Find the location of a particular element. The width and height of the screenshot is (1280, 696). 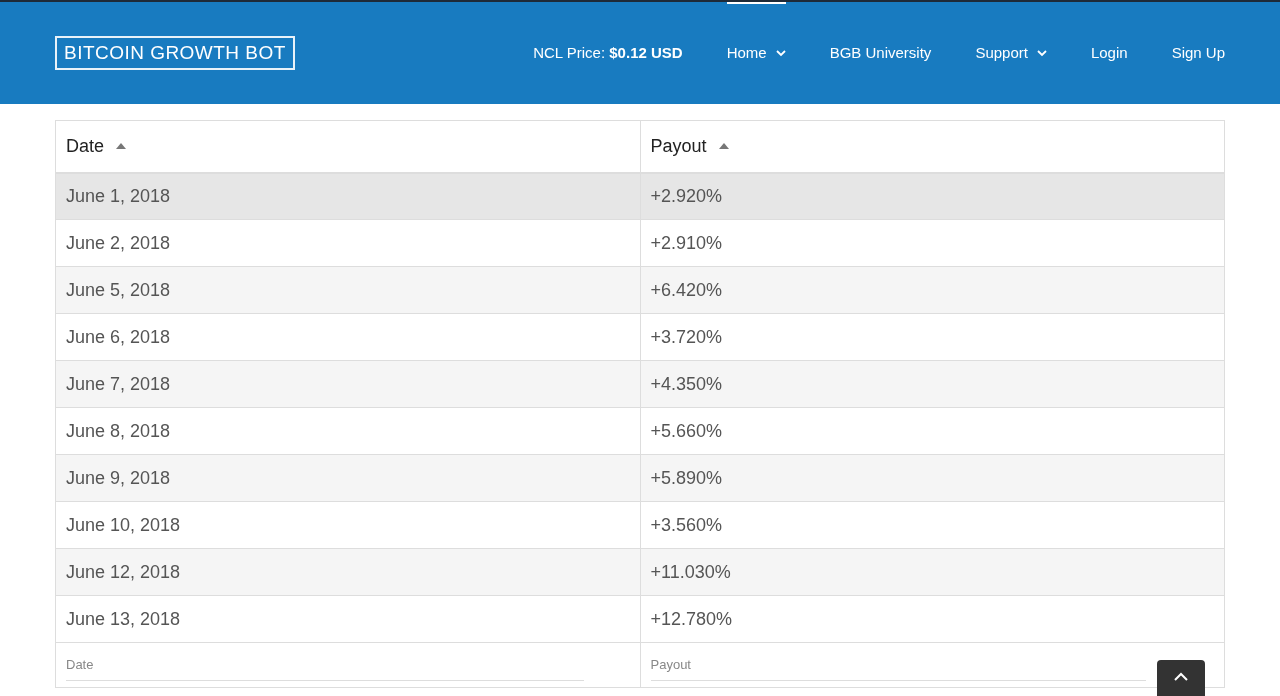

table-row: June 5, 2018 +6.420% is located at coordinates (640, 290).